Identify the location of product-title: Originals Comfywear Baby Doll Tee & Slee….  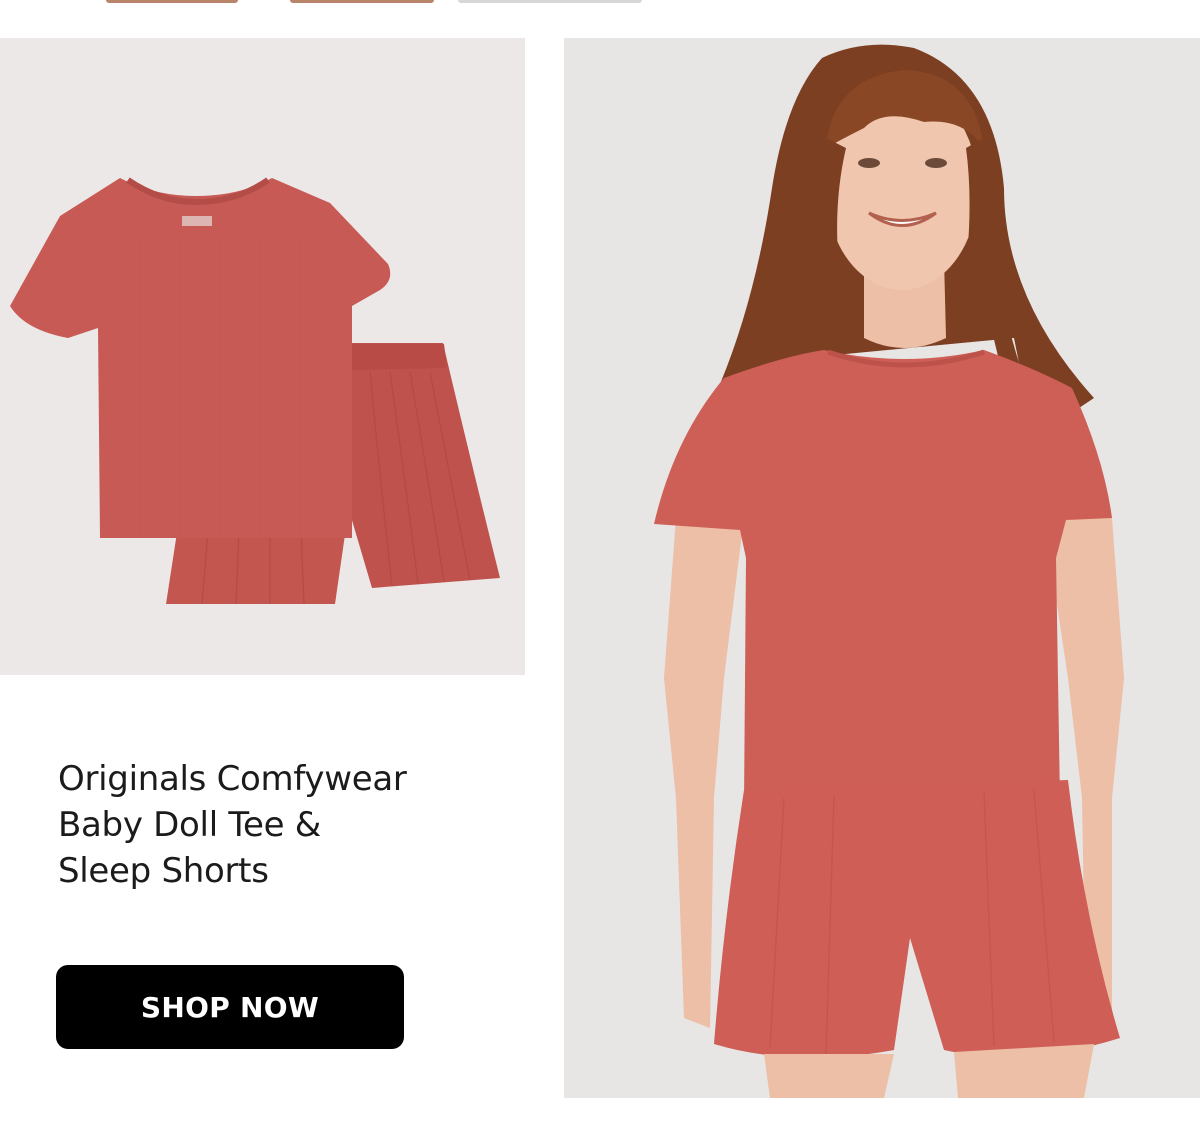
(232, 825).